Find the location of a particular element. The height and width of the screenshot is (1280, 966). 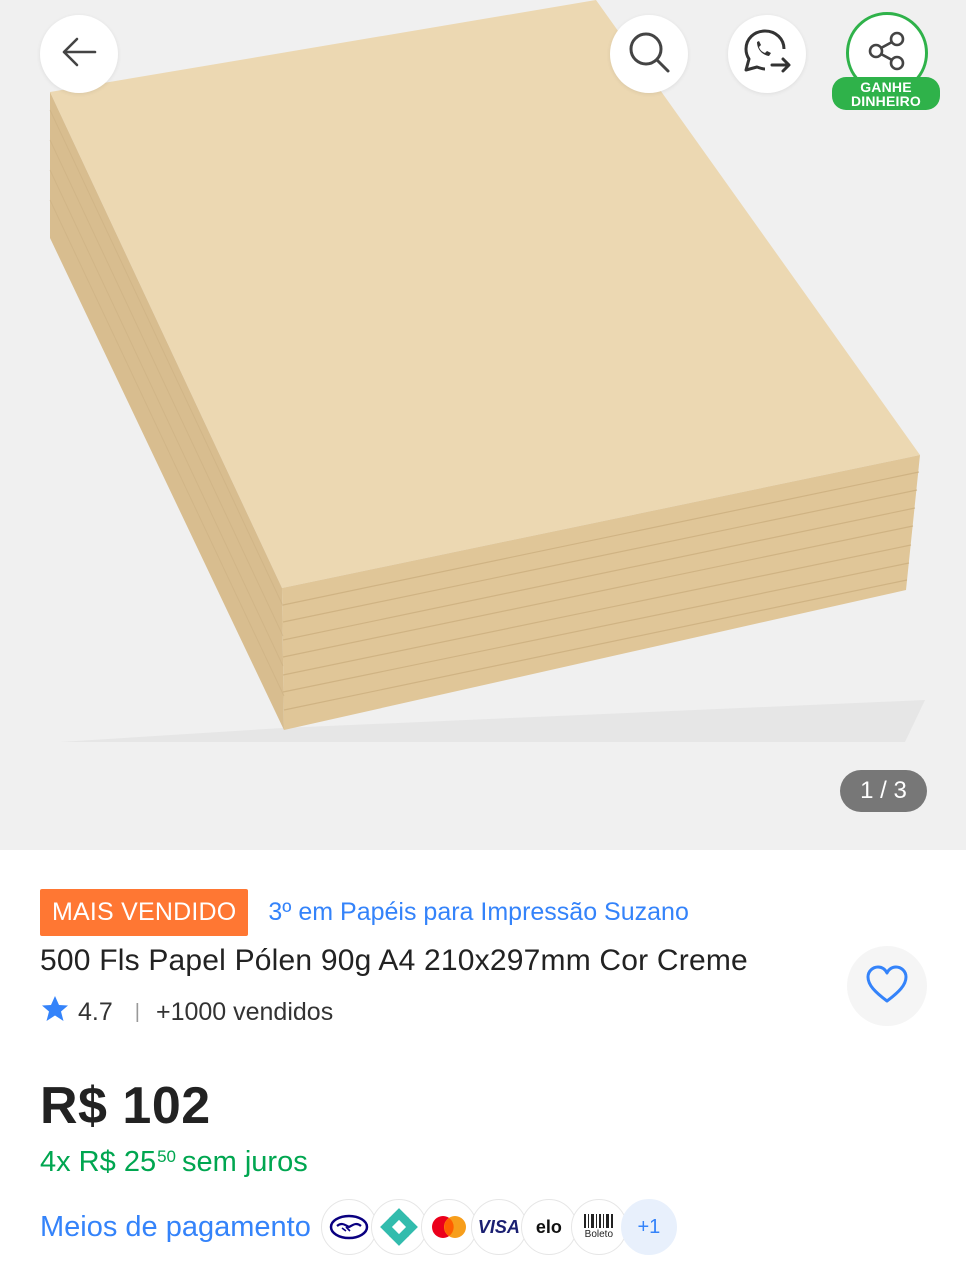

star-icon is located at coordinates (55, 1012).